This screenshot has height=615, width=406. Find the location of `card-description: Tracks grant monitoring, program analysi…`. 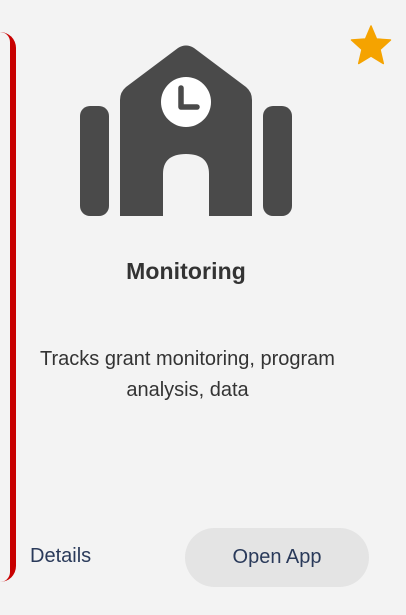

card-description: Tracks grant monitoring, program analysi… is located at coordinates (187, 374).